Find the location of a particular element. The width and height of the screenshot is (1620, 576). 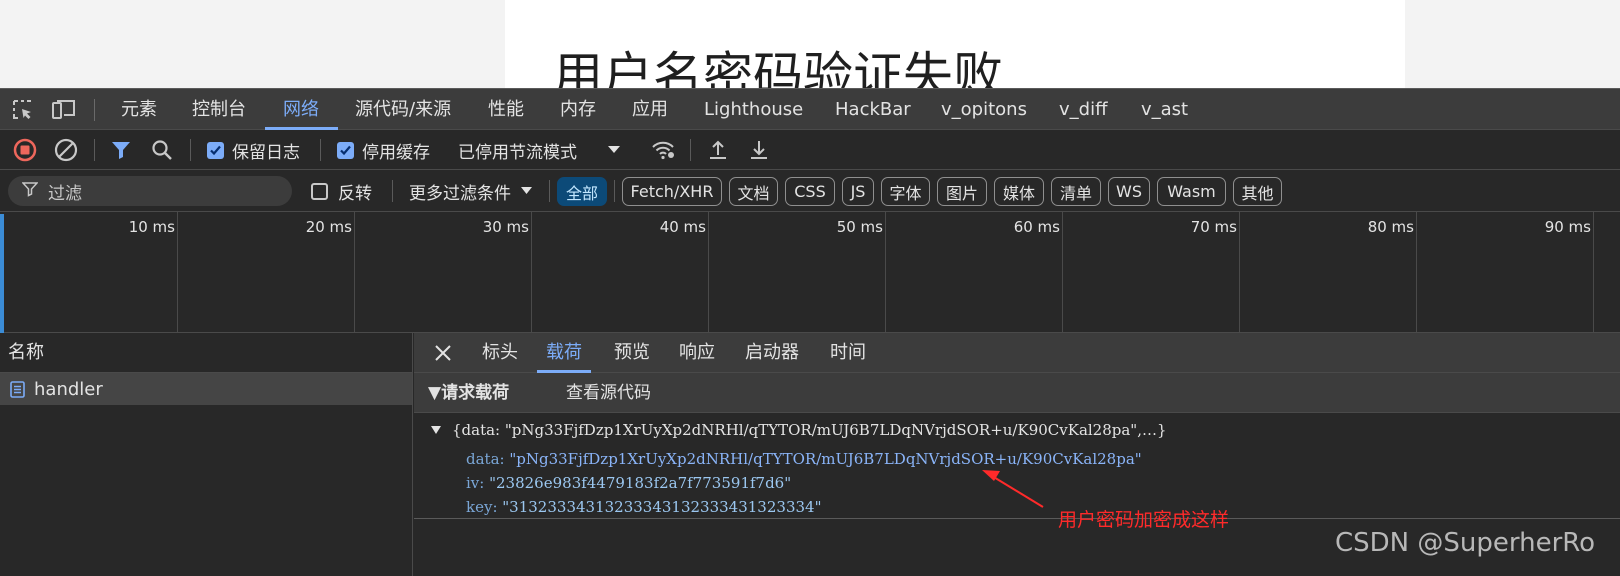

payload-field-iv: iv: "23826e983f4479183f2a7f773591f7d6" is located at coordinates (628, 483).